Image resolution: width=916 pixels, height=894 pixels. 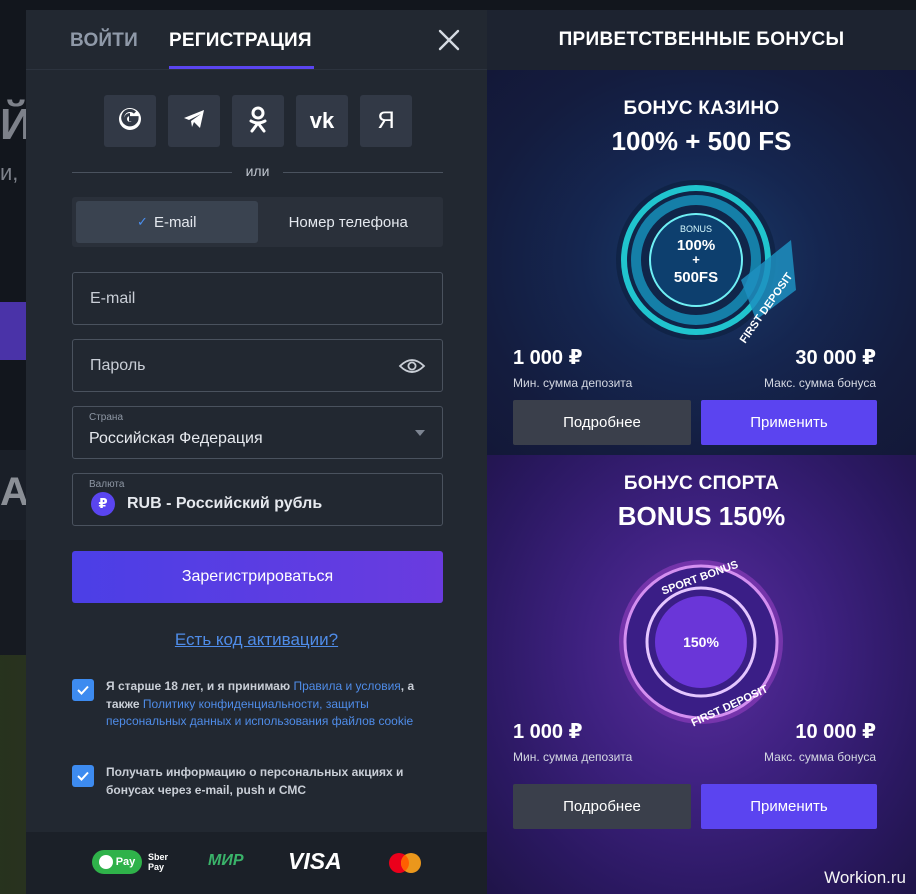 I want to click on age-terms-checkbox, so click(x=83, y=690).